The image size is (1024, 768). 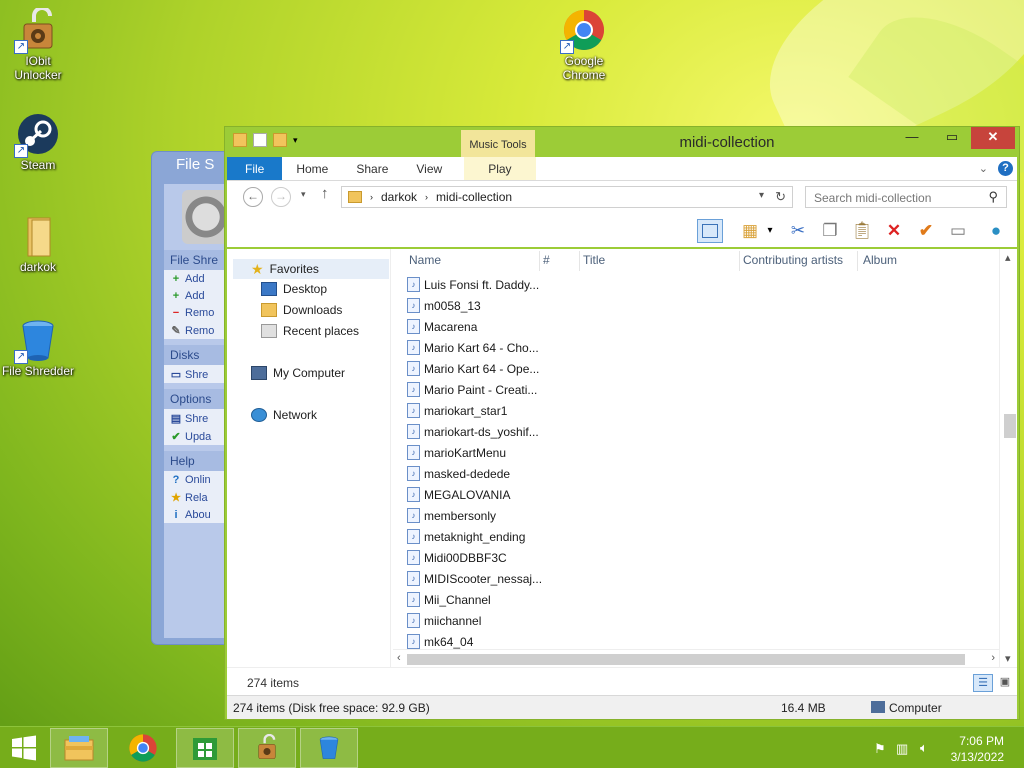 What do you see at coordinates (924, 748) in the screenshot?
I see `volume-muted-icon: 🔈︎` at bounding box center [924, 748].